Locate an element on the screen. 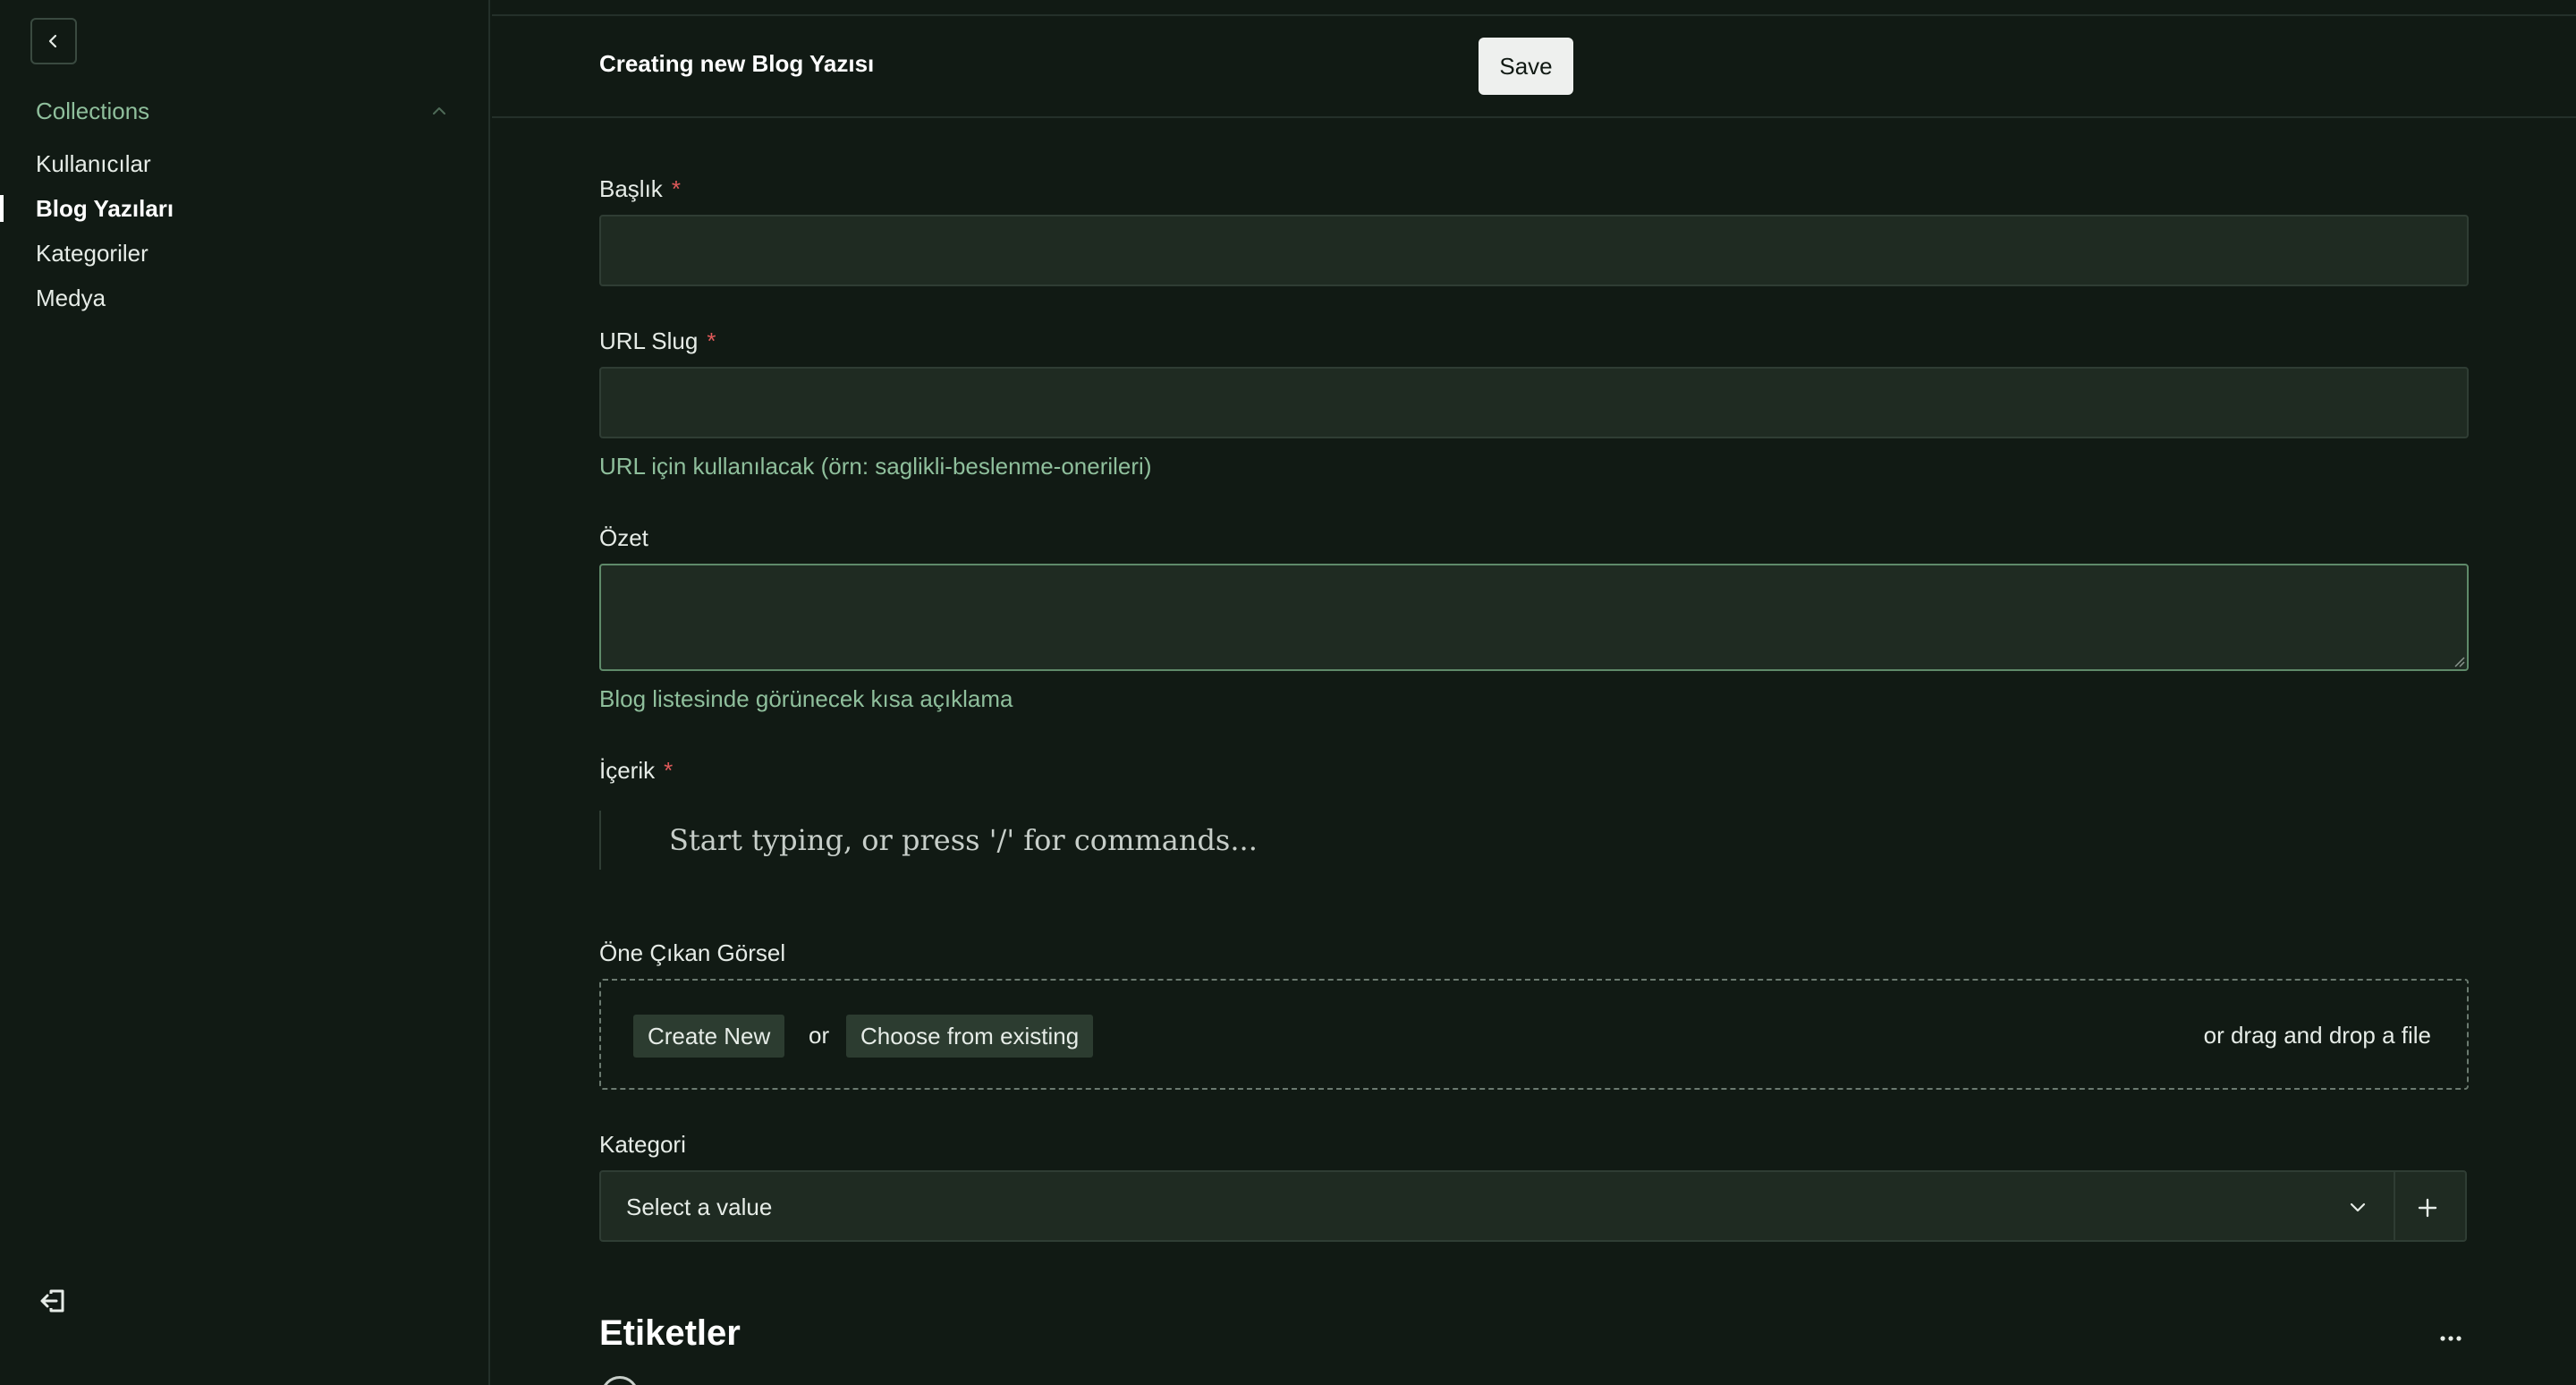 This screenshot has width=2576, height=1385. ozet-textarea is located at coordinates (1534, 617).